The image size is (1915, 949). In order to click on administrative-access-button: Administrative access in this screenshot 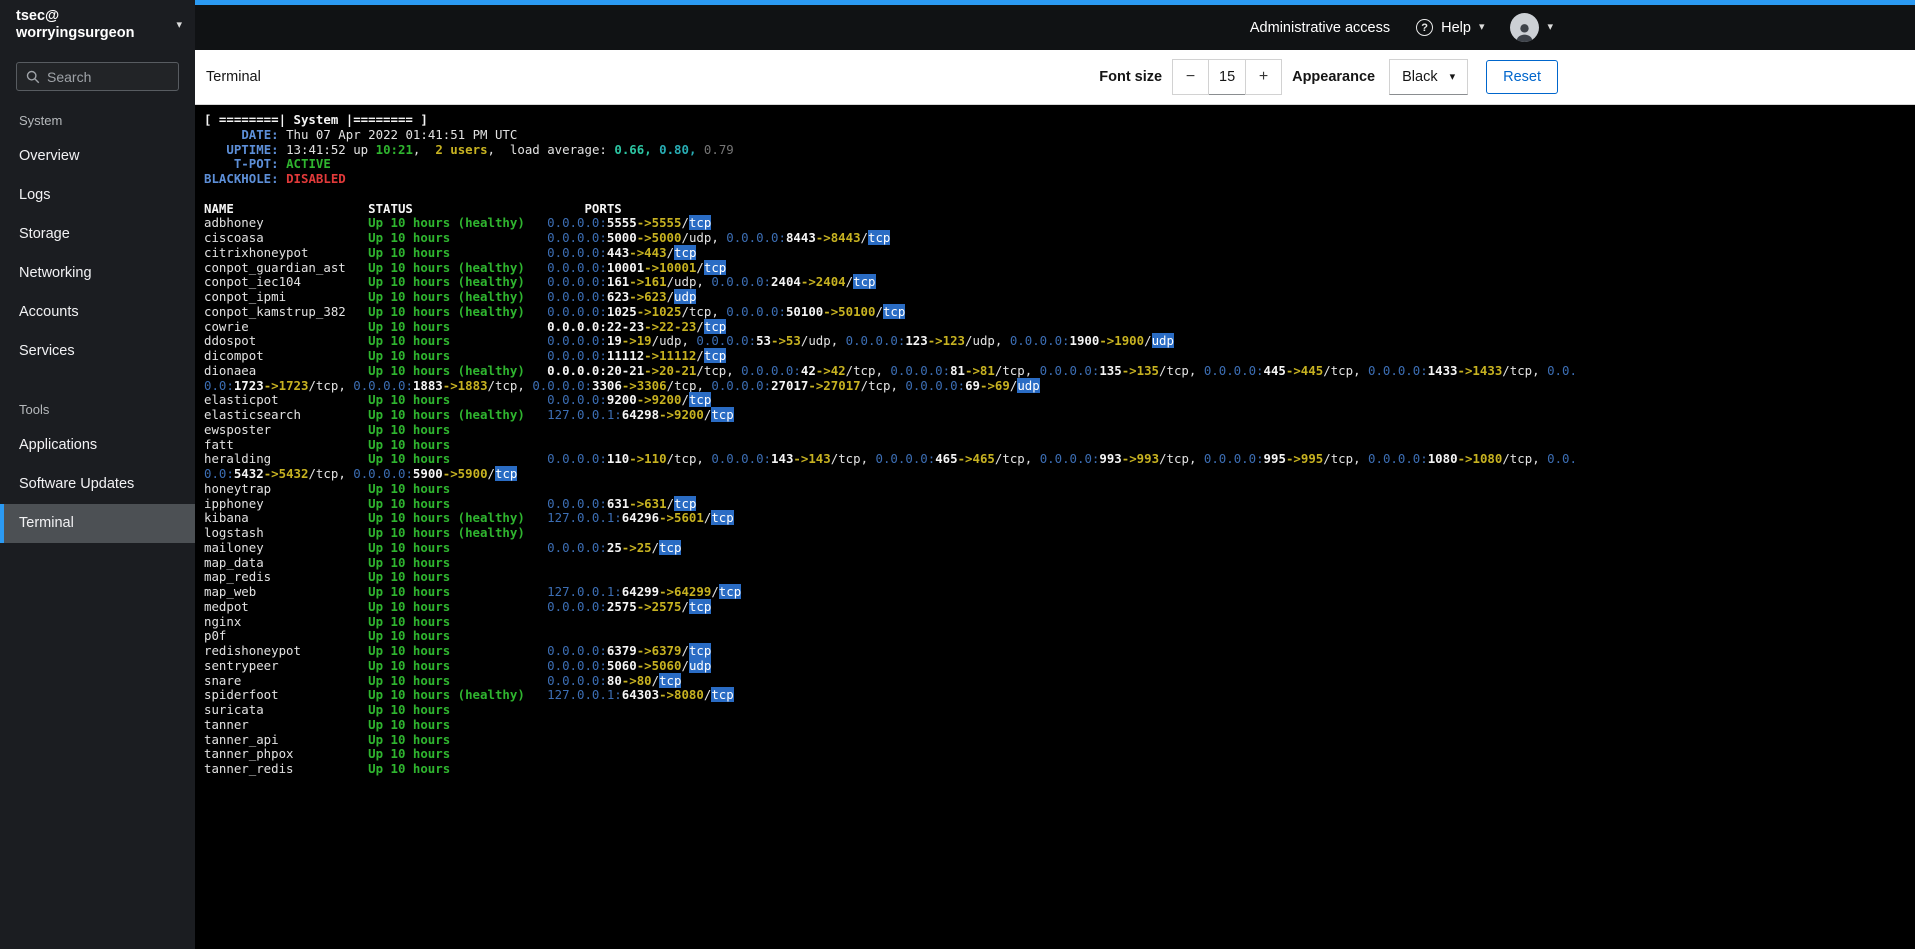, I will do `click(1320, 28)`.